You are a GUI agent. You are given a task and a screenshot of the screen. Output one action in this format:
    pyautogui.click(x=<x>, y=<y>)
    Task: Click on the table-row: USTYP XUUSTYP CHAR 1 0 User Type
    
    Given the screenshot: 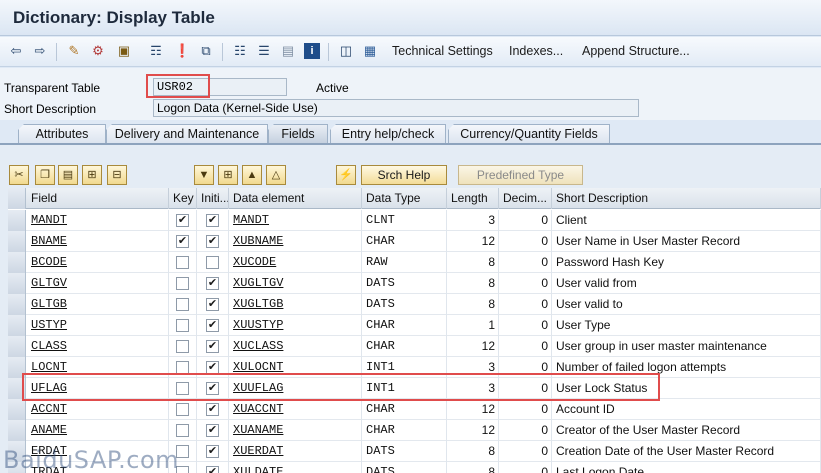 What is the action you would take?
    pyautogui.click(x=414, y=325)
    